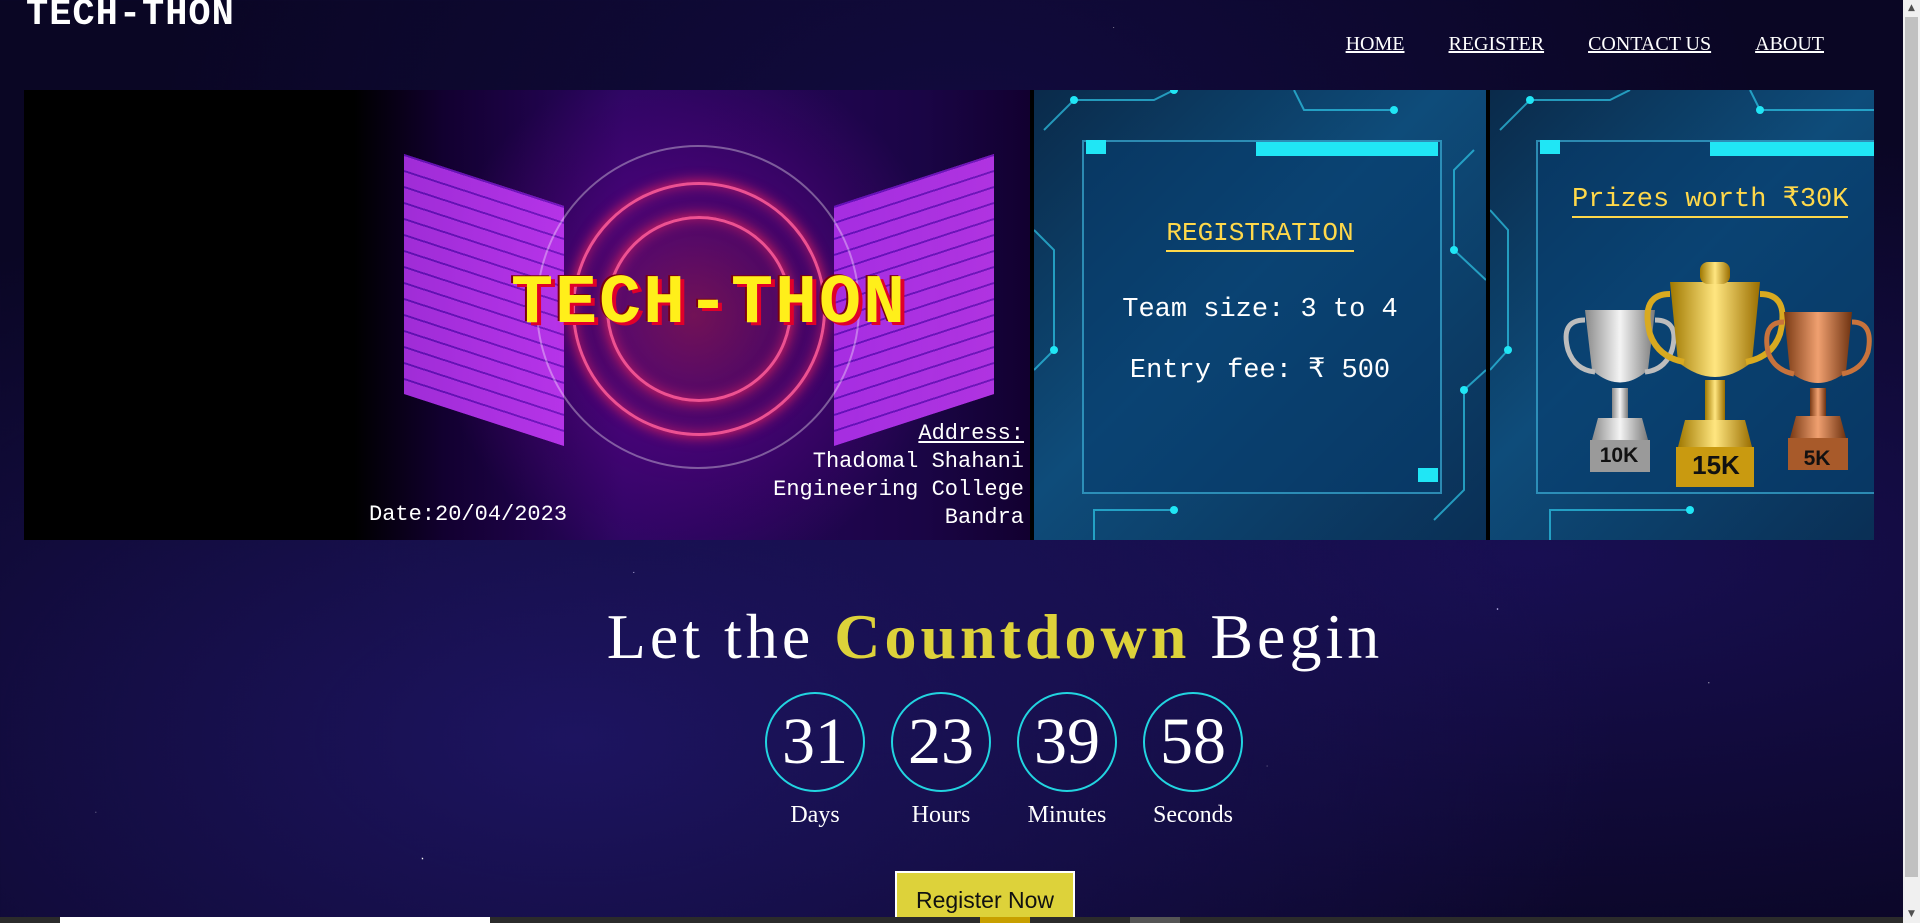 The image size is (1920, 923). What do you see at coordinates (1682, 315) in the screenshot?
I see `prizes-slide: Prizes worth ₹30K 10K 15K 5K` at bounding box center [1682, 315].